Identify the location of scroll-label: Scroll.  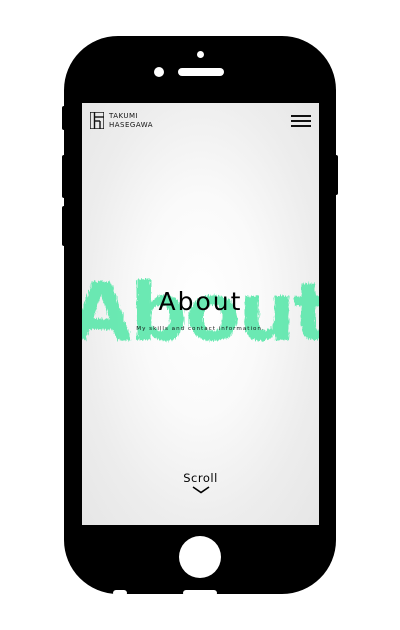
(200, 478).